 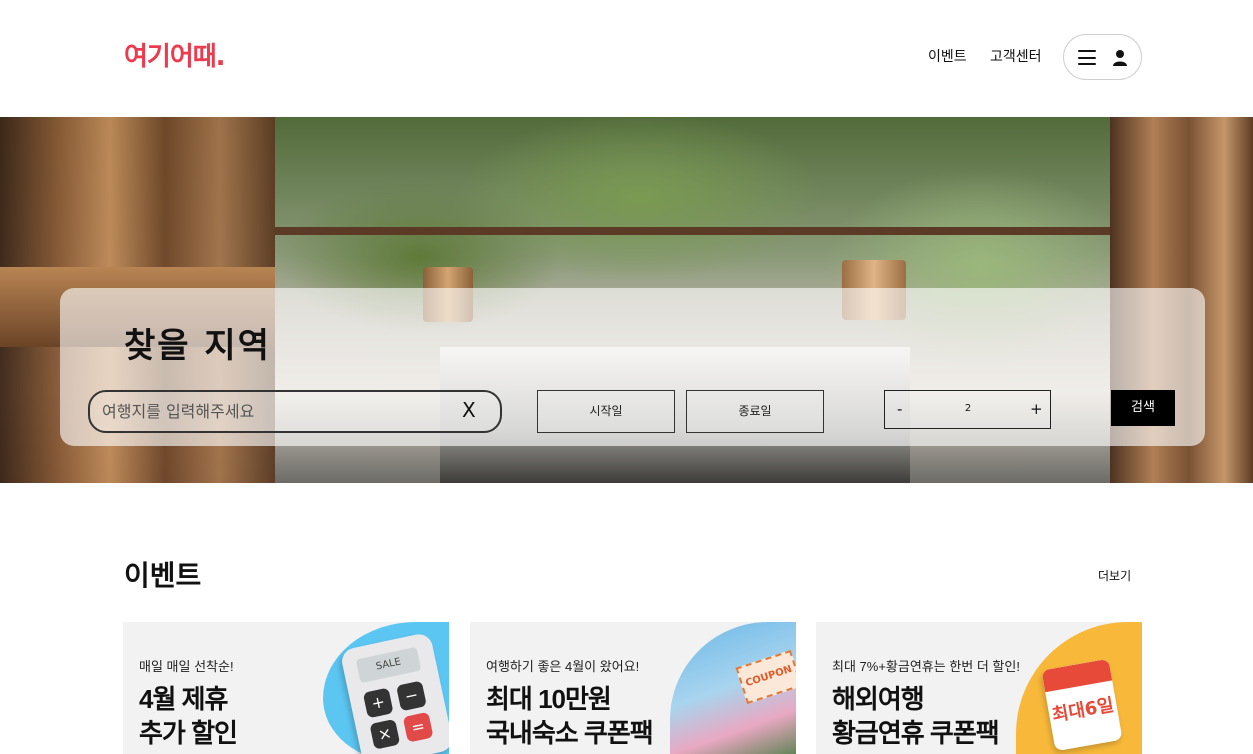 What do you see at coordinates (1102, 57) in the screenshot?
I see `profile-menu-button` at bounding box center [1102, 57].